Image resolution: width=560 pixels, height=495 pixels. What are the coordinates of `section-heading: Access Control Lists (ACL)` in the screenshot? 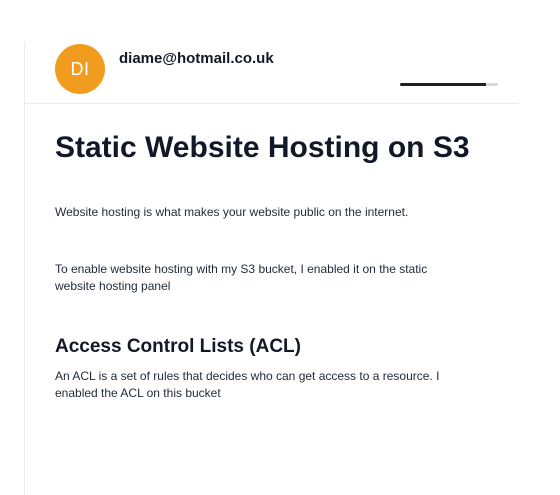 It's located at (178, 346).